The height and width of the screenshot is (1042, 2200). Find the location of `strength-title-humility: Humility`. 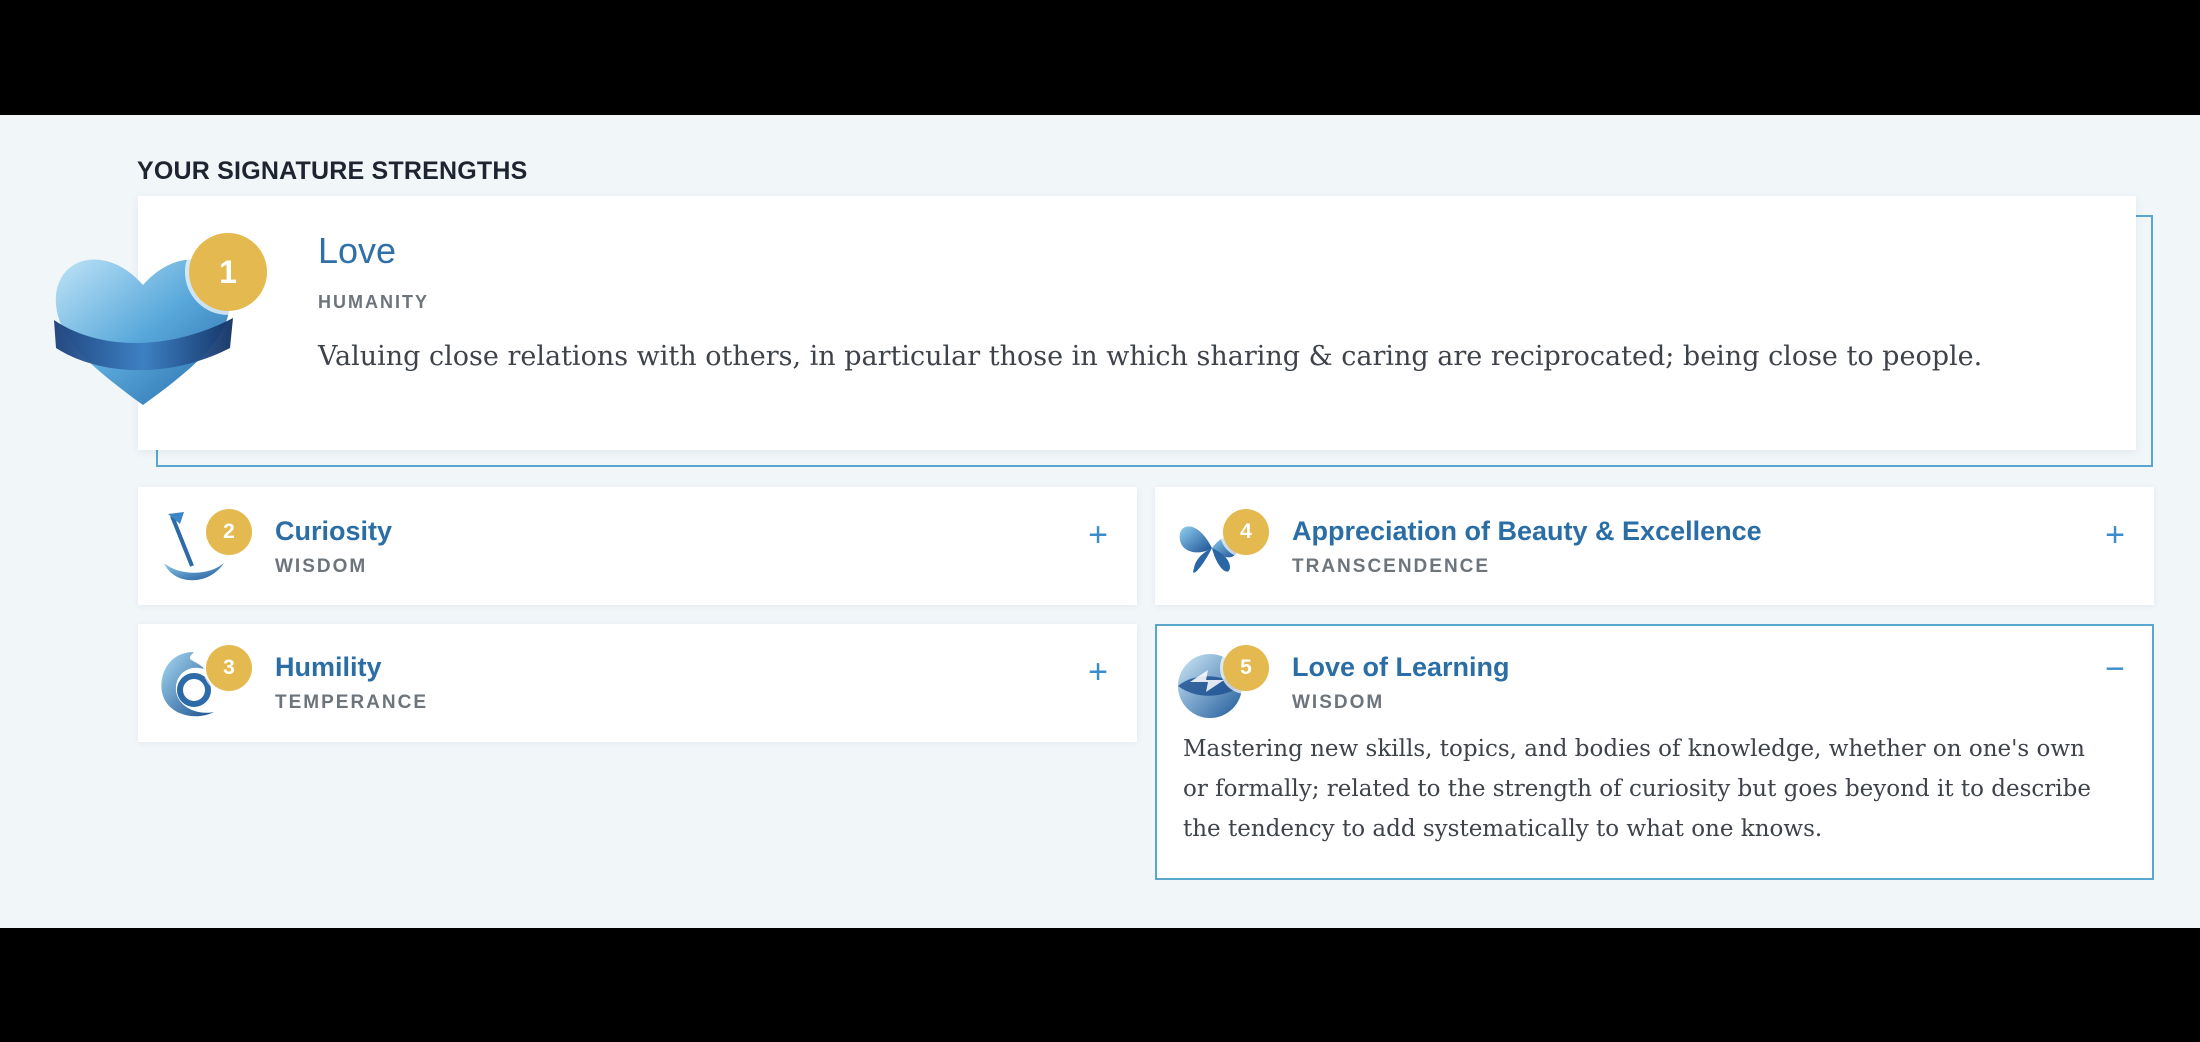

strength-title-humility: Humility is located at coordinates (328, 667).